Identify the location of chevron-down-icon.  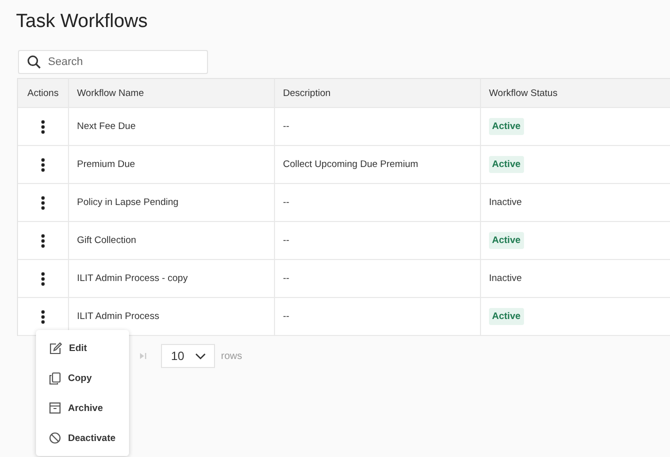
(200, 356).